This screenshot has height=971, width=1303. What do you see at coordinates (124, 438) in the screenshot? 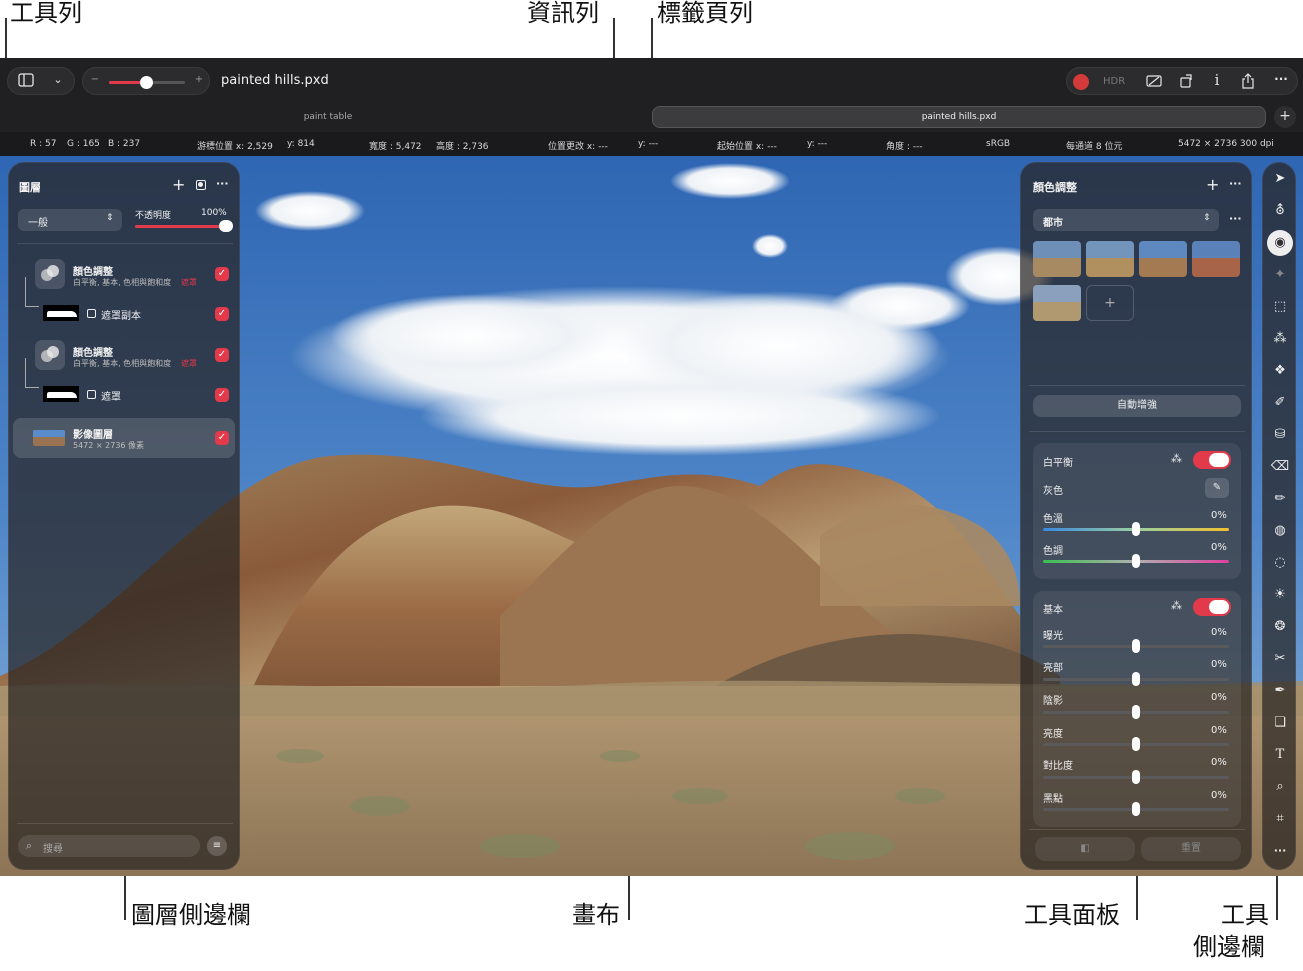
I see `layer-row-selected: 影像圖層 5472 × 2736 像素 ✓` at bounding box center [124, 438].